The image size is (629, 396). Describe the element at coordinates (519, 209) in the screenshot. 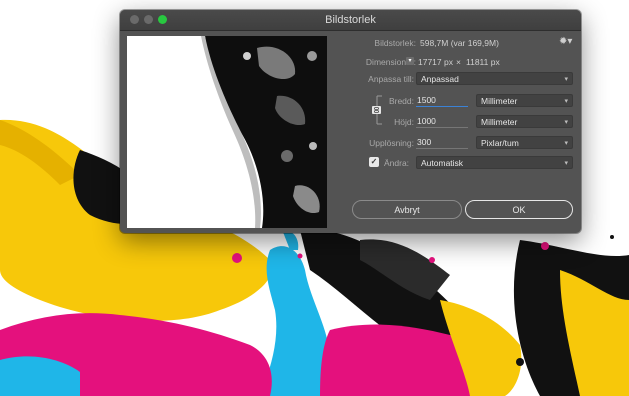

I see `ok-button: OK` at that location.